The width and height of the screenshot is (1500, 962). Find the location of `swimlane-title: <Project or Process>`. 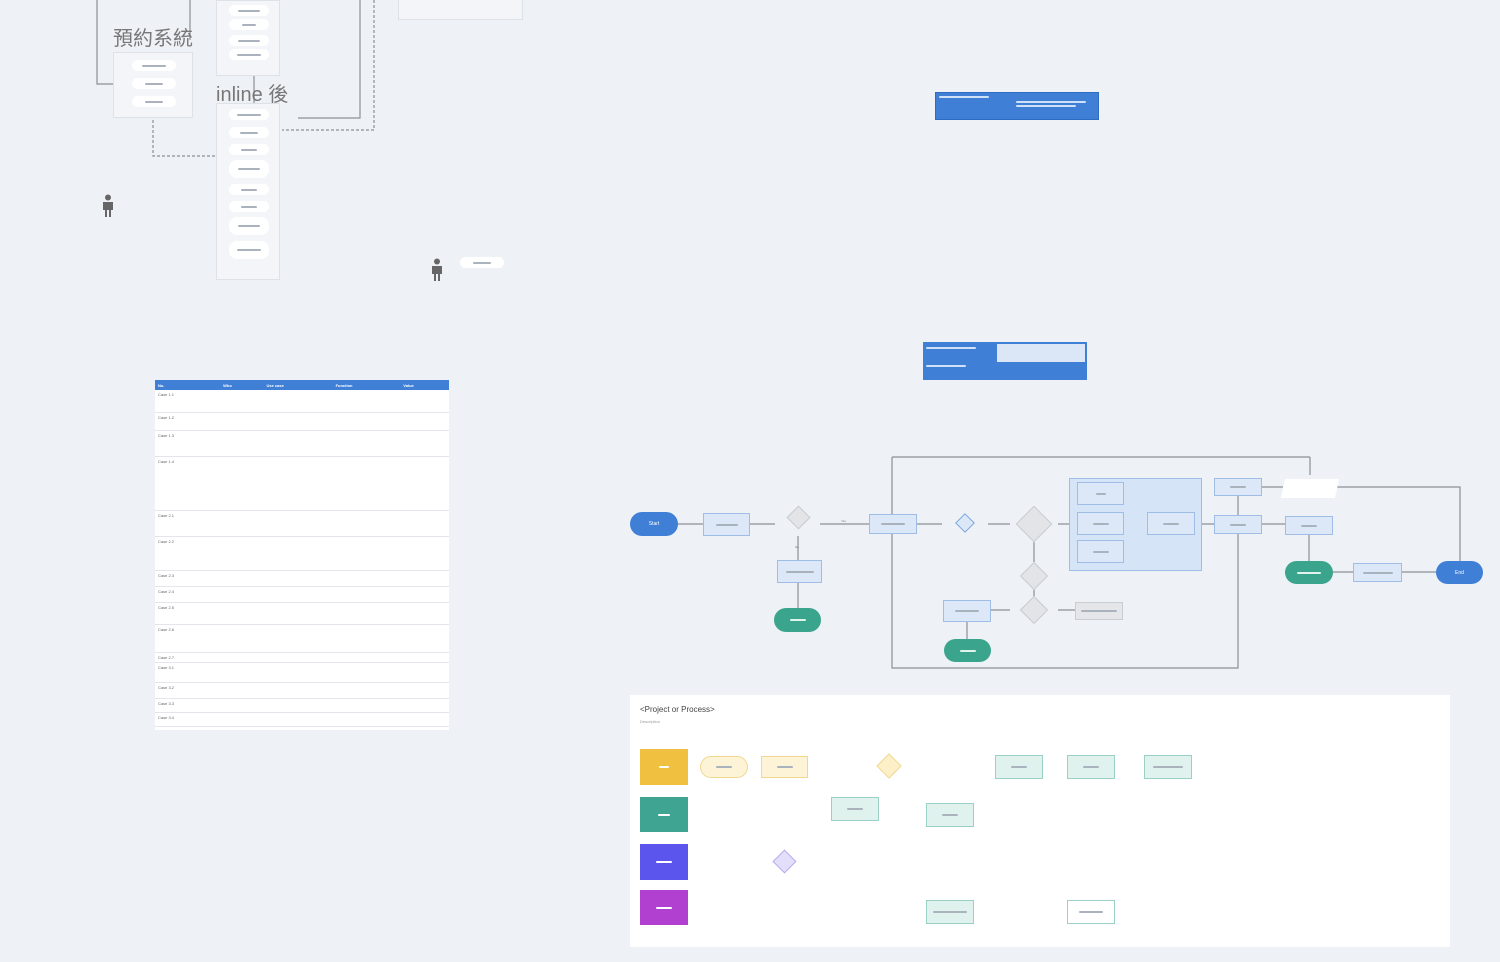

swimlane-title: <Project or Process> is located at coordinates (677, 709).